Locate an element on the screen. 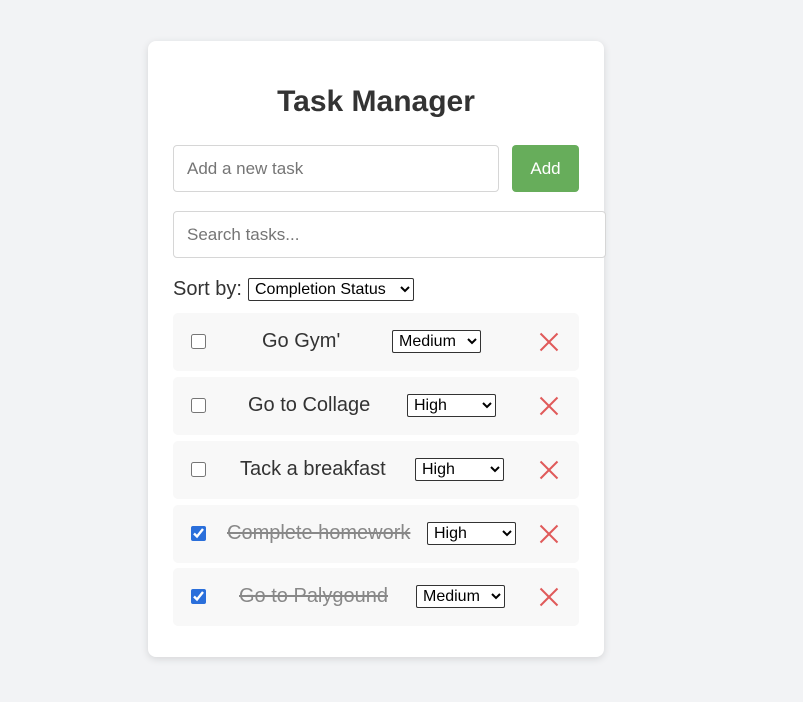 This screenshot has width=803, height=702. add-task-button: Add is located at coordinates (545, 168).